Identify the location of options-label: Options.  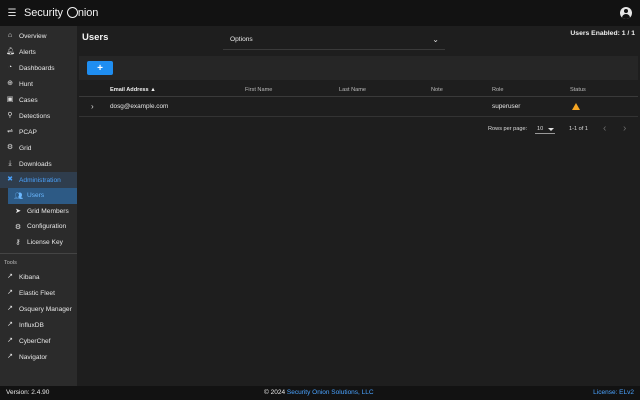
(241, 39).